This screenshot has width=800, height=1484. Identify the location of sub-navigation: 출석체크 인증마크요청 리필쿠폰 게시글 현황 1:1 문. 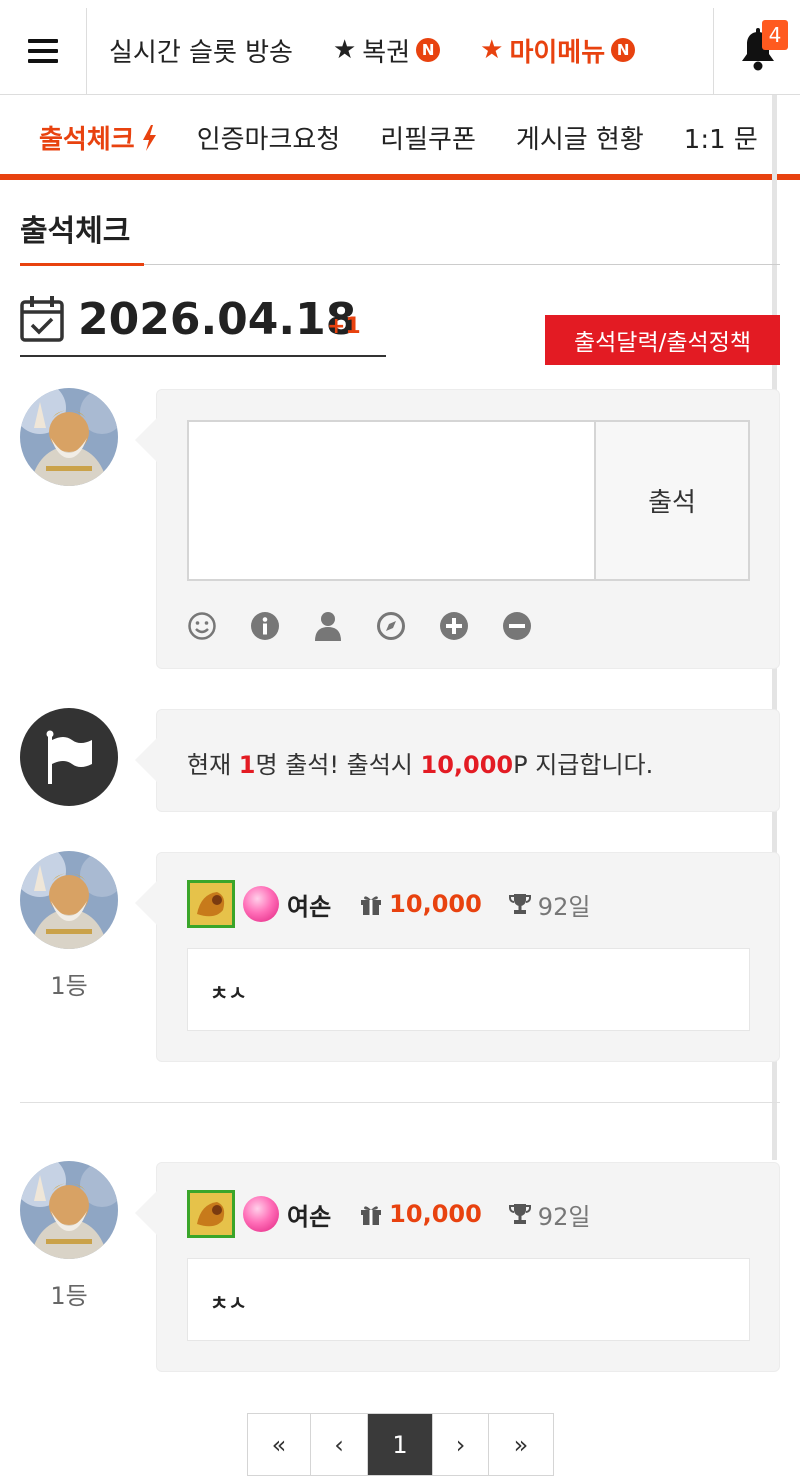
(400, 137).